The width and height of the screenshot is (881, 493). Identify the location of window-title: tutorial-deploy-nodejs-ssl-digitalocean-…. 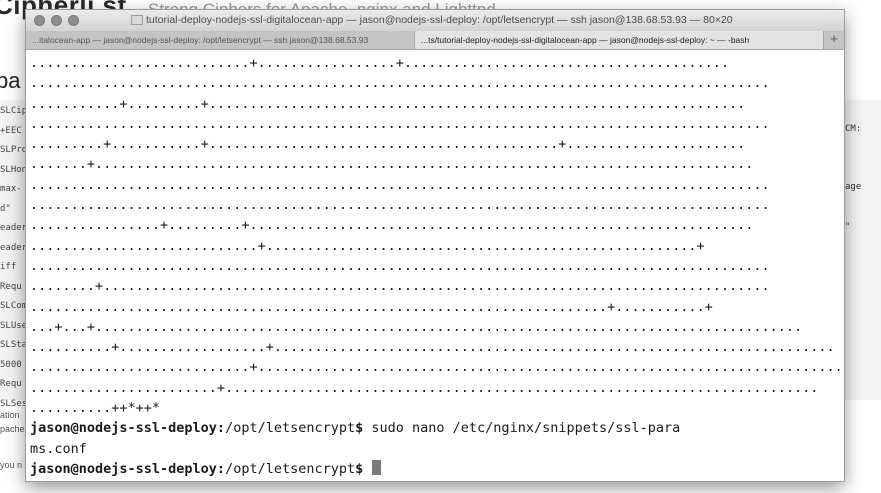
(439, 20).